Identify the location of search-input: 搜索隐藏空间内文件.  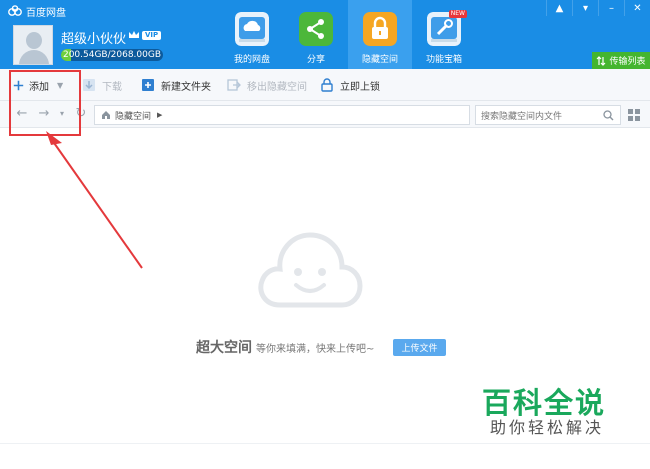
(548, 115).